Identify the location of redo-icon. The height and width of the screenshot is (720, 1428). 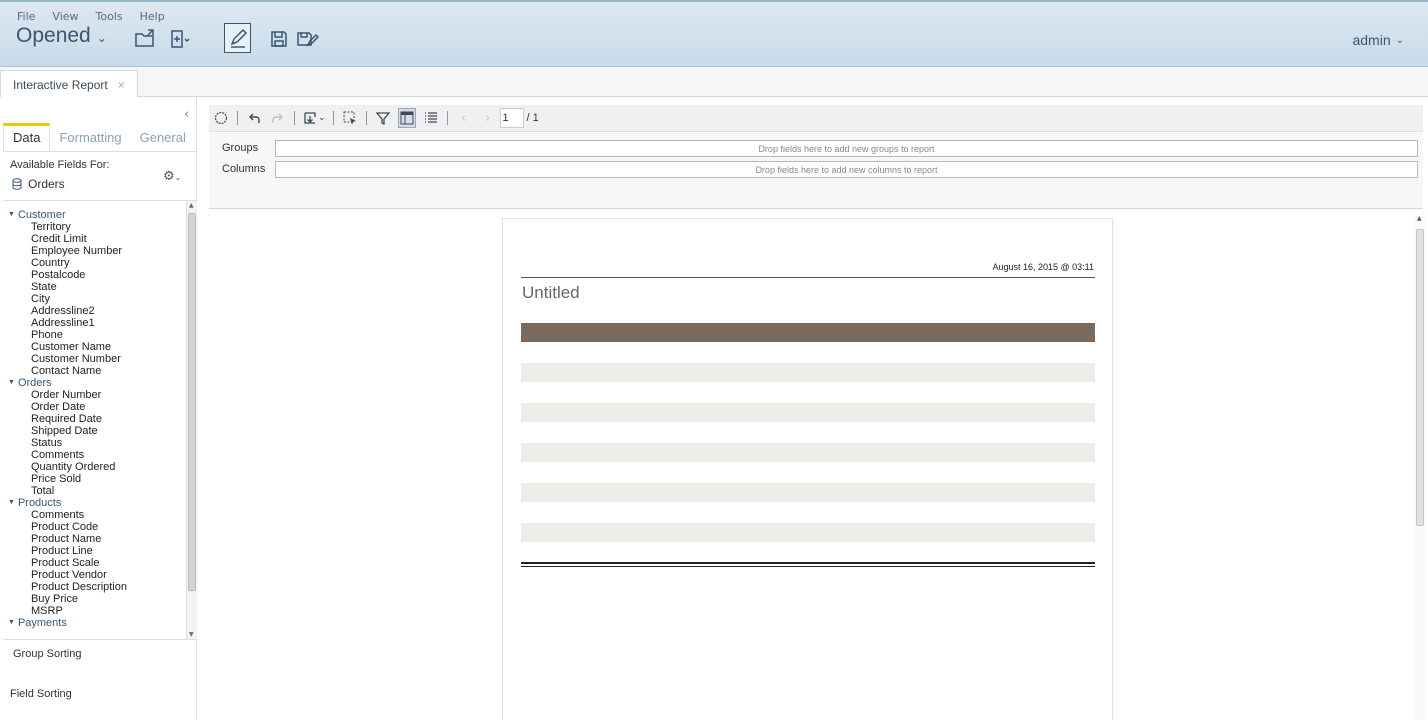
(278, 118).